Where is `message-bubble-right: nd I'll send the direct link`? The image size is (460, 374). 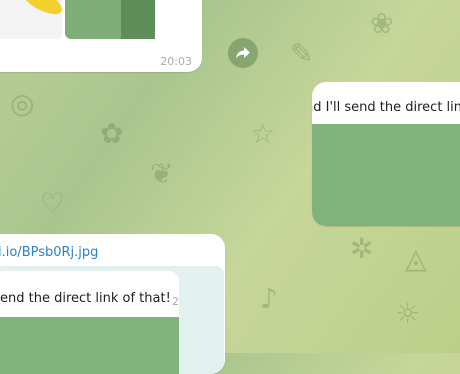 message-bubble-right: nd I'll send the direct link is located at coordinates (386, 154).